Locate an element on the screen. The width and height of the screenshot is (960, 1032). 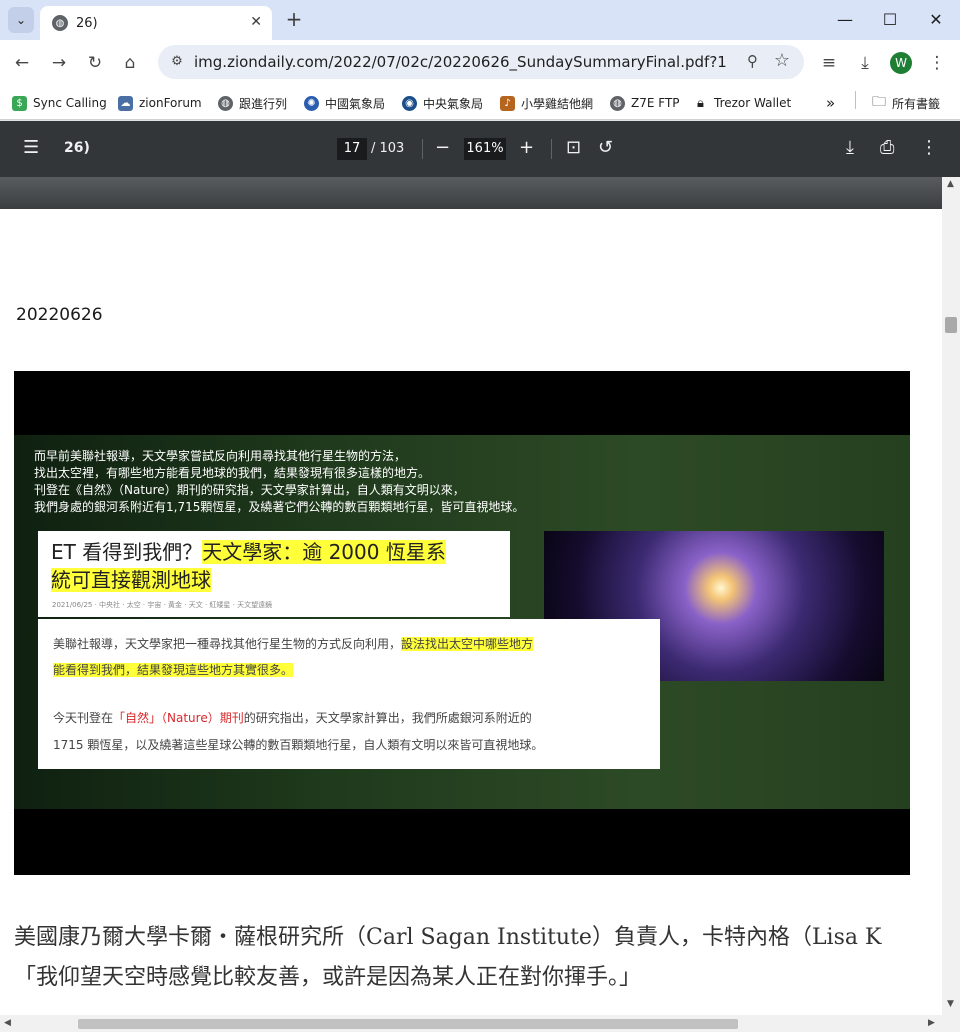
fit-page-icon: ⊡ is located at coordinates (573, 147).